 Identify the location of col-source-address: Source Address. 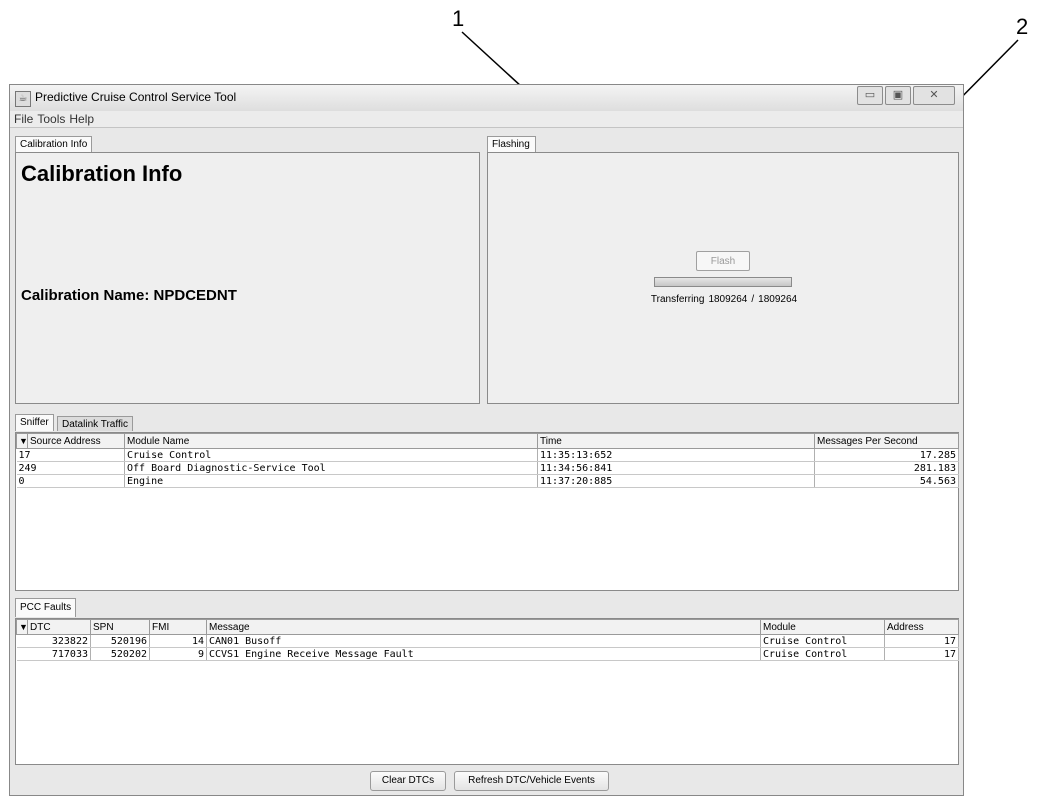
(76, 441).